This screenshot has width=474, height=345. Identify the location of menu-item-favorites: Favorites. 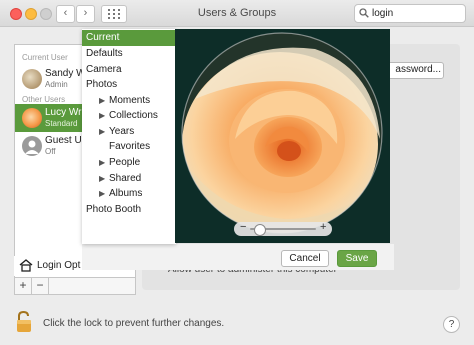
(129, 147).